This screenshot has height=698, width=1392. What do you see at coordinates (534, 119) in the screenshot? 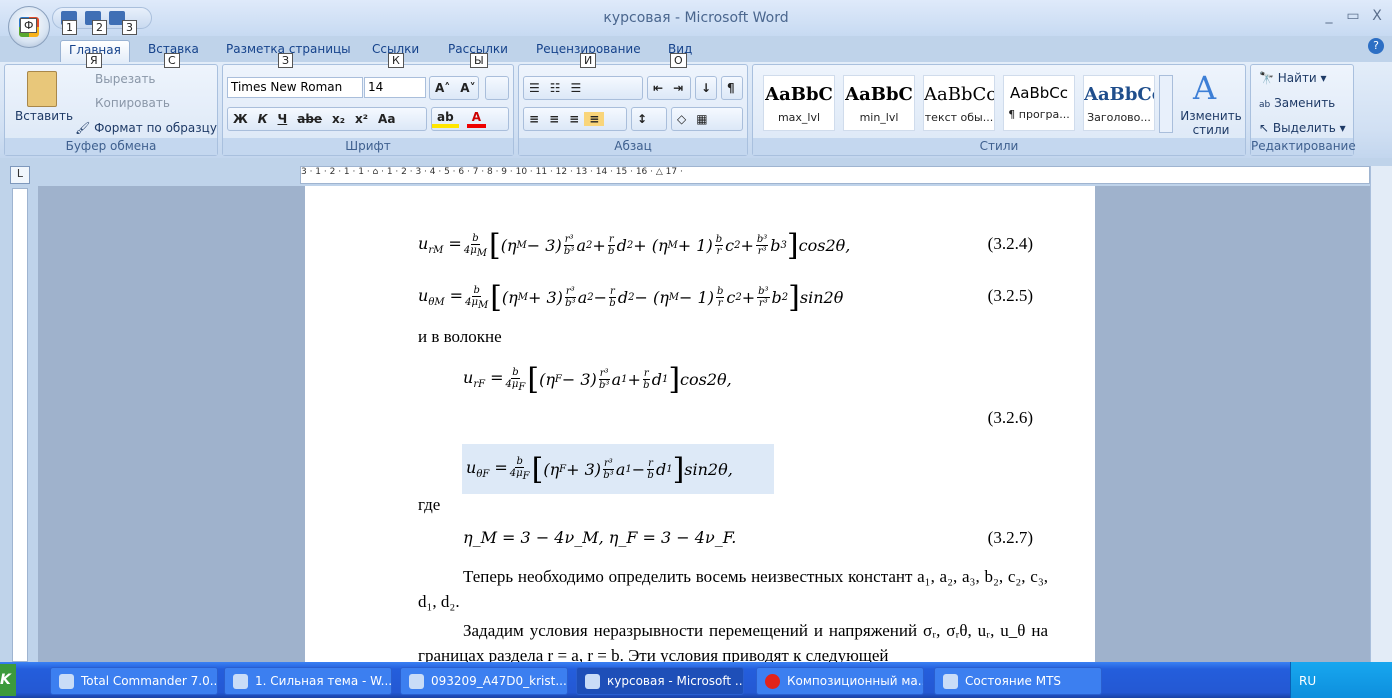
I see `align-left-icon: ≡` at bounding box center [534, 119].